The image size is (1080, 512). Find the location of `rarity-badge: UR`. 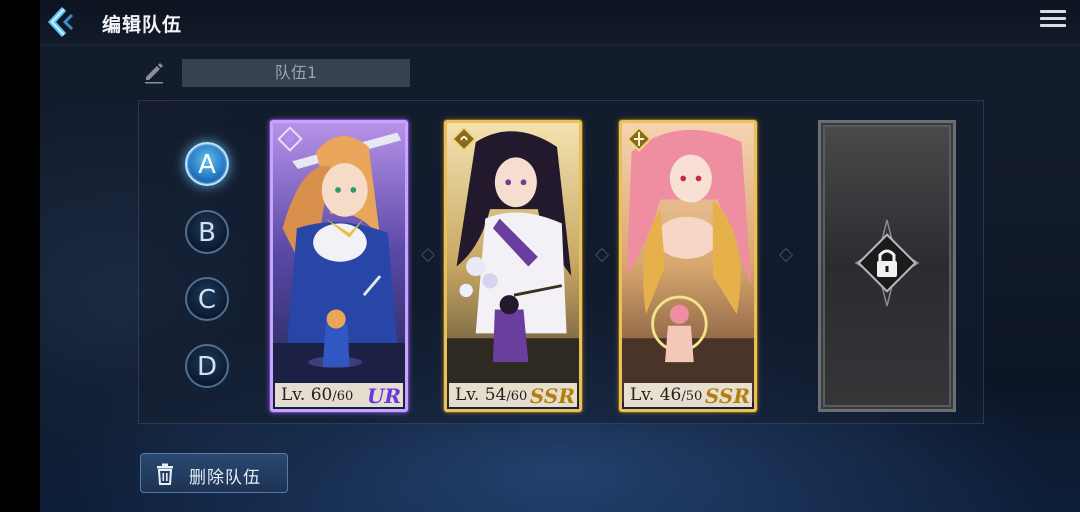

rarity-badge: UR is located at coordinates (383, 396).